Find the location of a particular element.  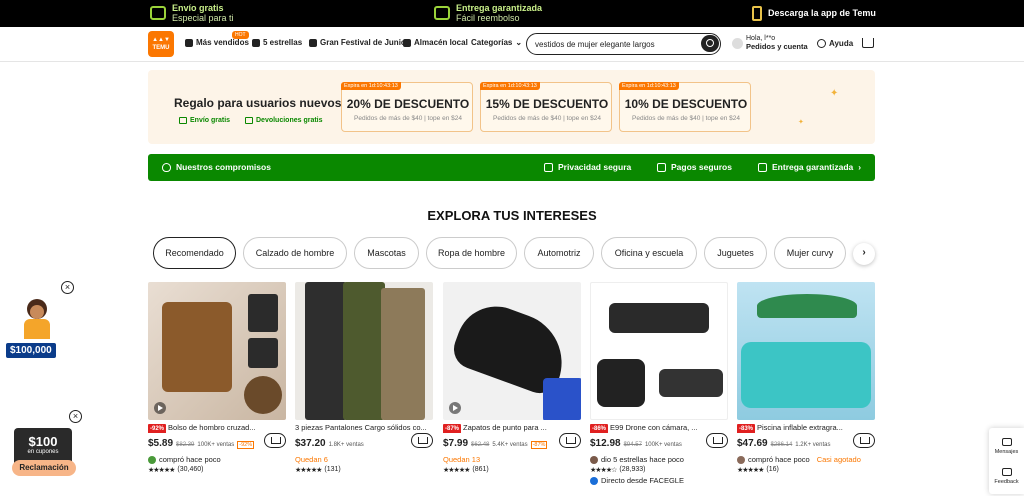

nav-five-stars: 5 estrellas is located at coordinates (277, 42).